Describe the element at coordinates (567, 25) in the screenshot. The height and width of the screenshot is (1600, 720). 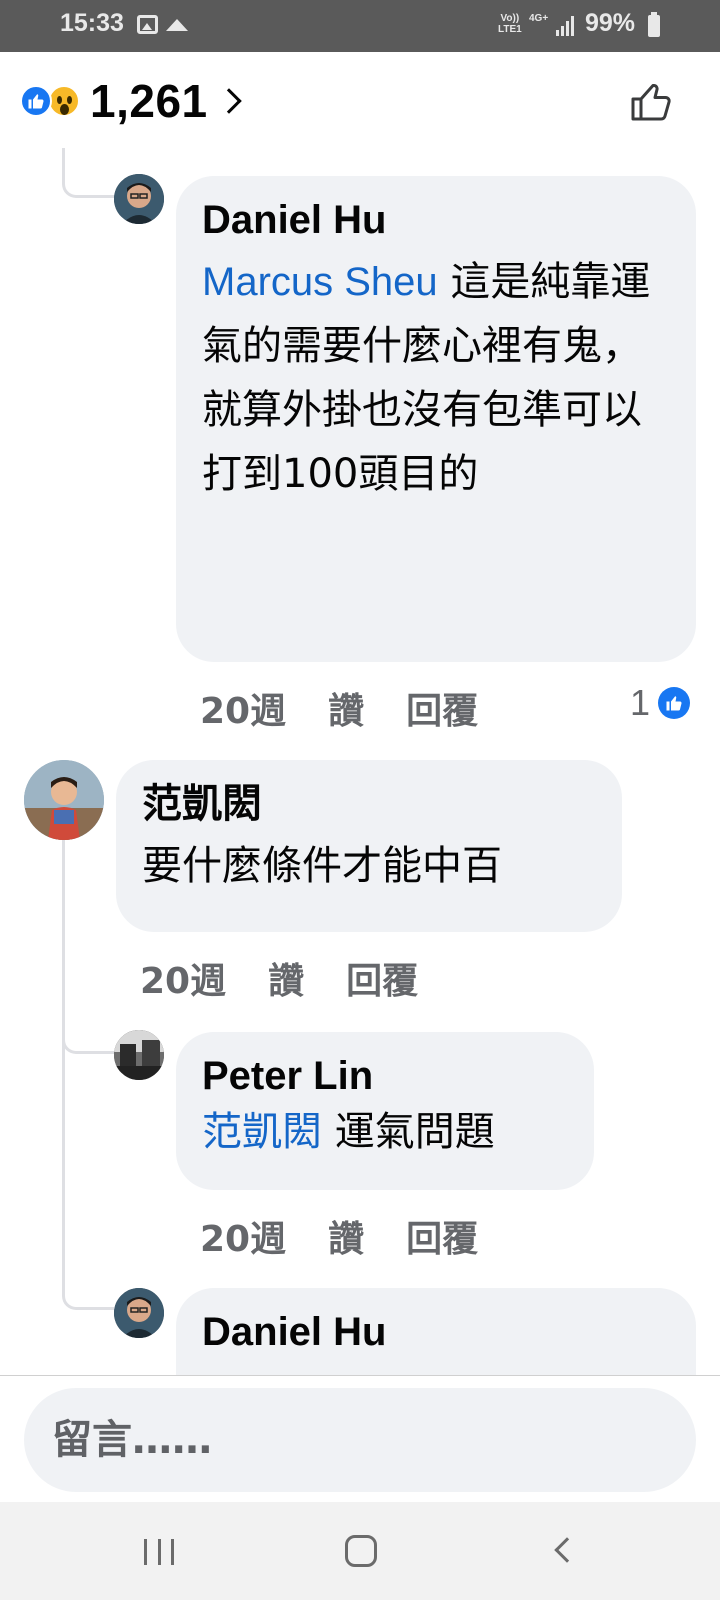
I see `signal-icon` at that location.